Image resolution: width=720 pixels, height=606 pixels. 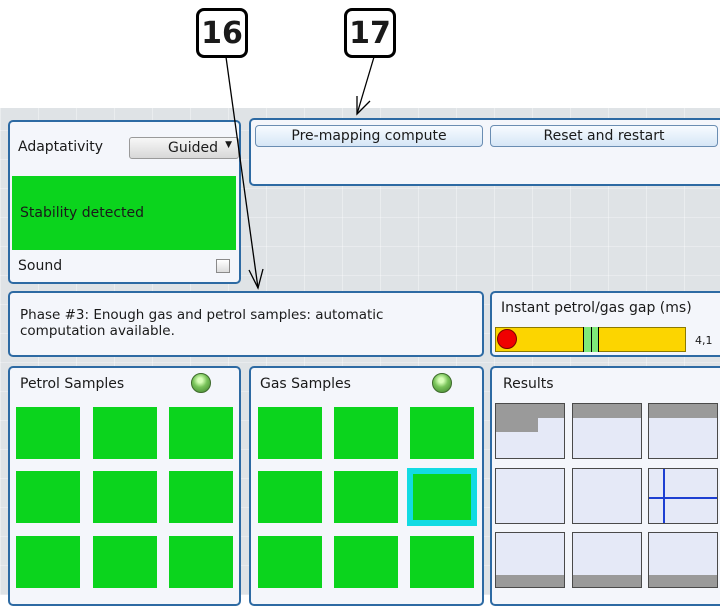 I want to click on phase-text-line2: computation available., so click(x=97, y=331).